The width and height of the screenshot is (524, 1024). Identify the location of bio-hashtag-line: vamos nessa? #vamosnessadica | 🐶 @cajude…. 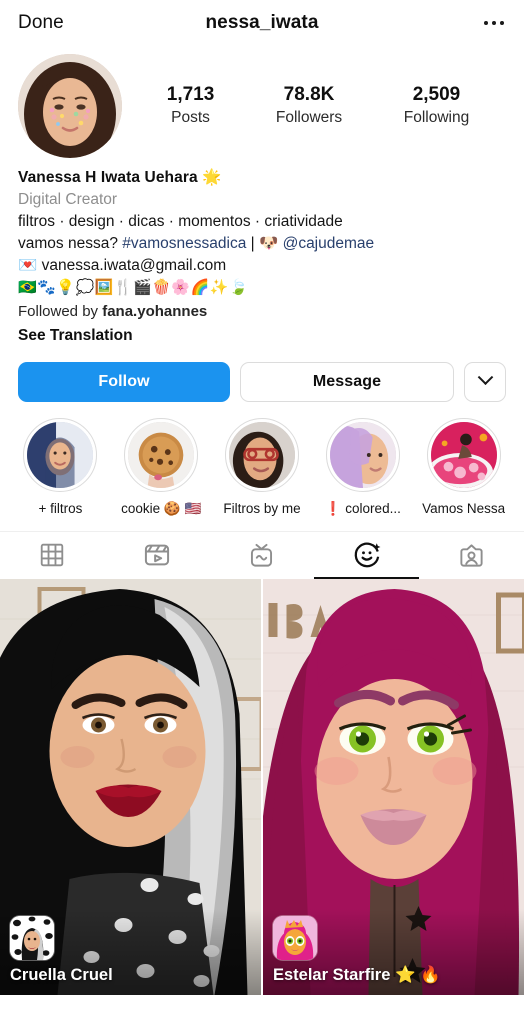
(262, 244).